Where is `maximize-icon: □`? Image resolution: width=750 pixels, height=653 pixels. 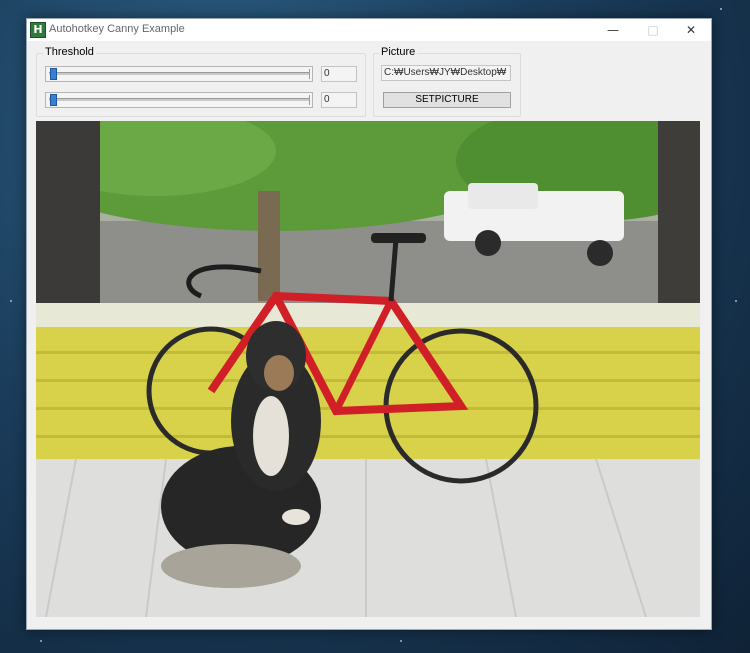
maximize-icon: □ is located at coordinates (653, 30).